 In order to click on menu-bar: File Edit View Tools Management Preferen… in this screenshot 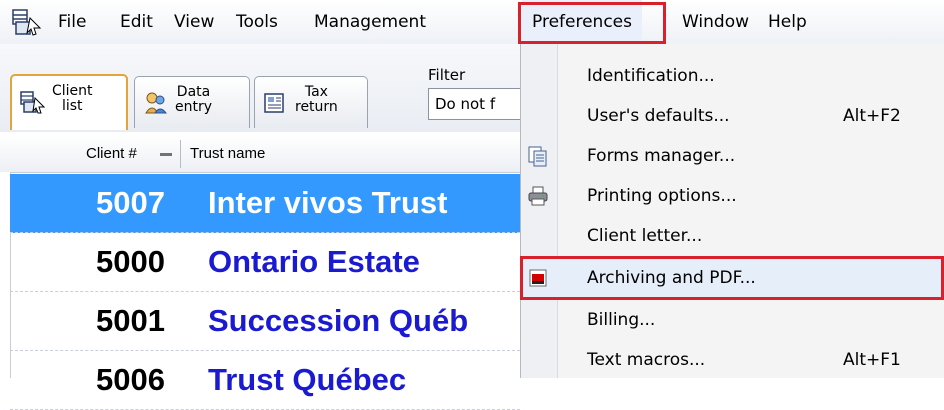, I will do `click(472, 22)`.